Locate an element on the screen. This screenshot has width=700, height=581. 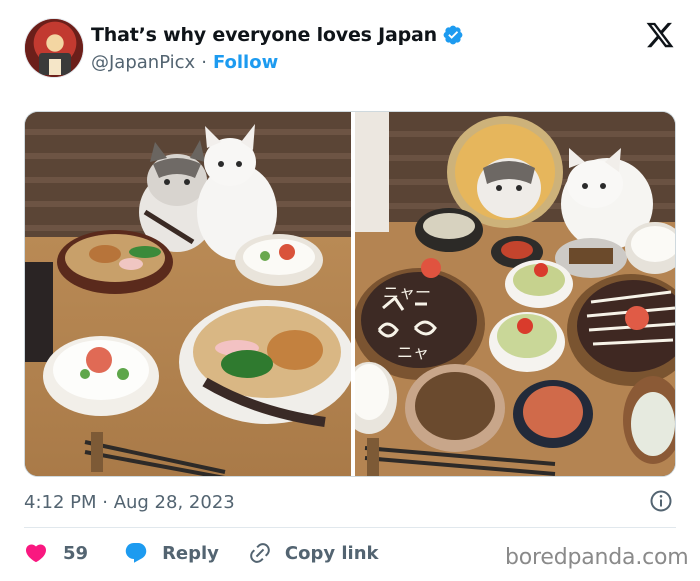
like-button: 59 is located at coordinates (56, 553).